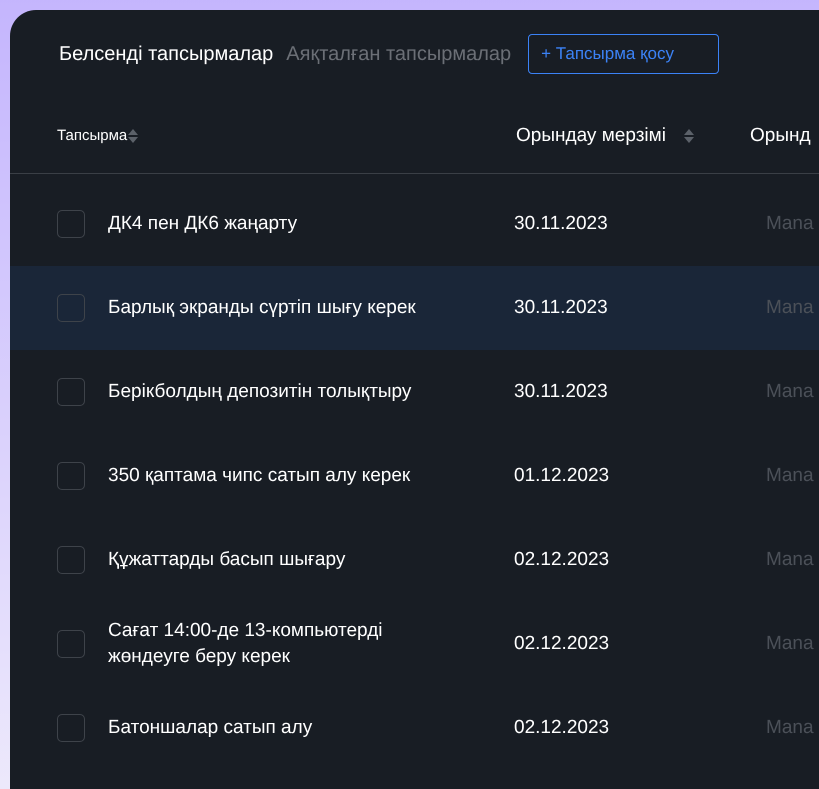 The width and height of the screenshot is (819, 789). Describe the element at coordinates (591, 135) in the screenshot. I see `column-header: Орындау мерзімі` at that location.